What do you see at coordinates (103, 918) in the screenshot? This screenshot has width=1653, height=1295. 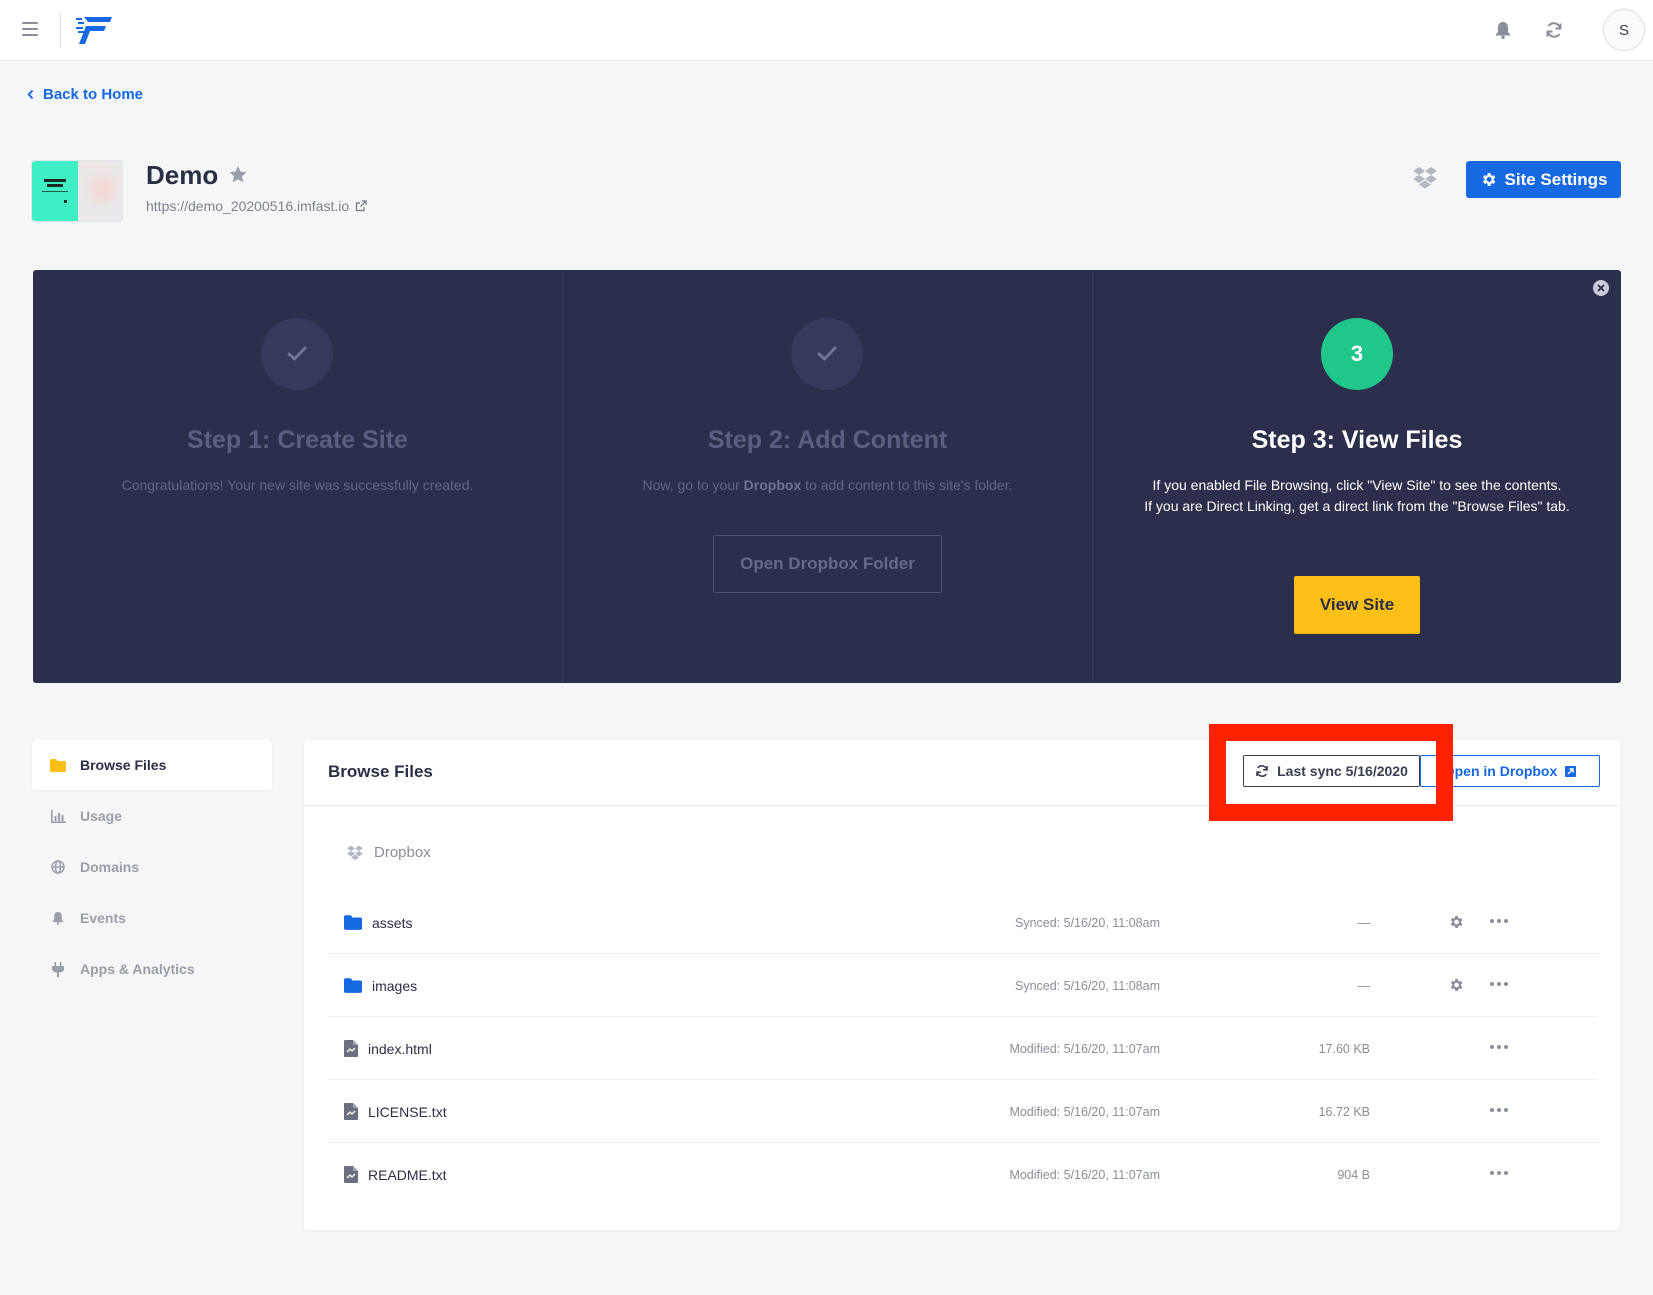 I see `sidebar-item-label: Events` at bounding box center [103, 918].